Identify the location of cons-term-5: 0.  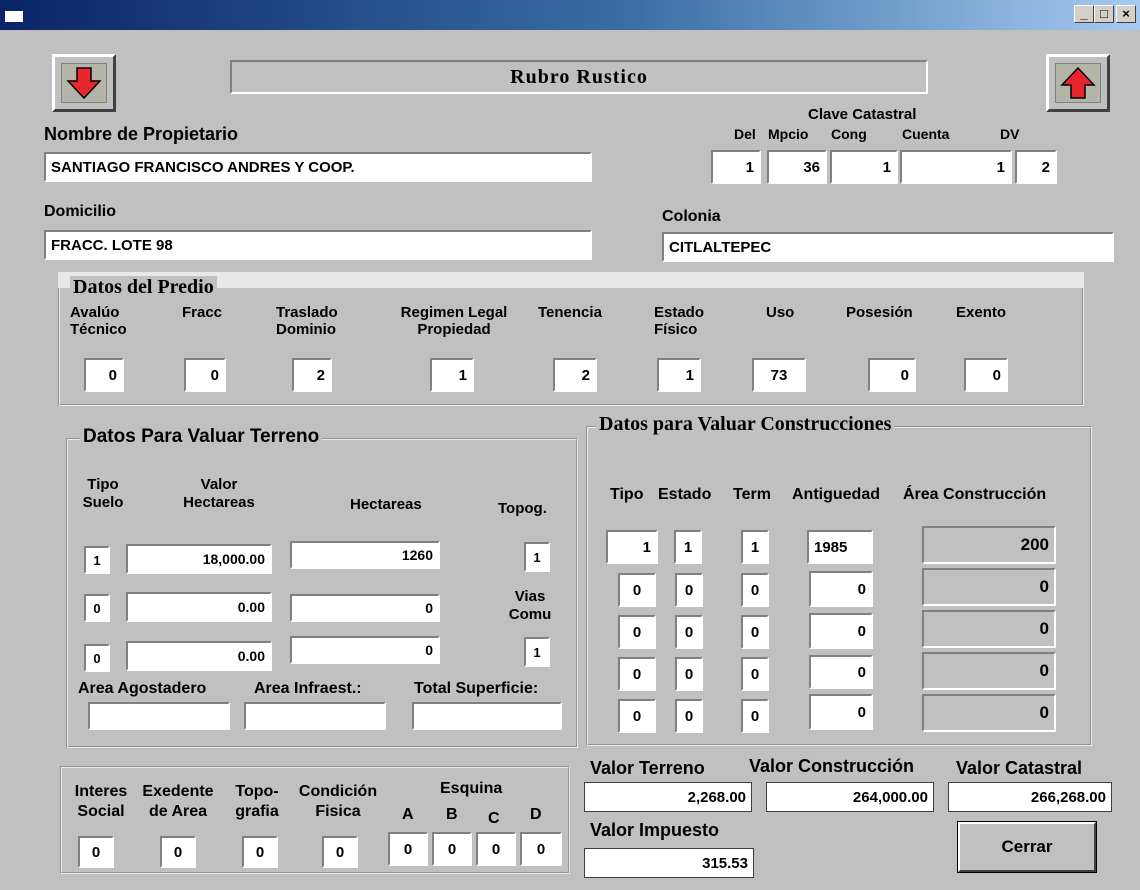
(755, 716).